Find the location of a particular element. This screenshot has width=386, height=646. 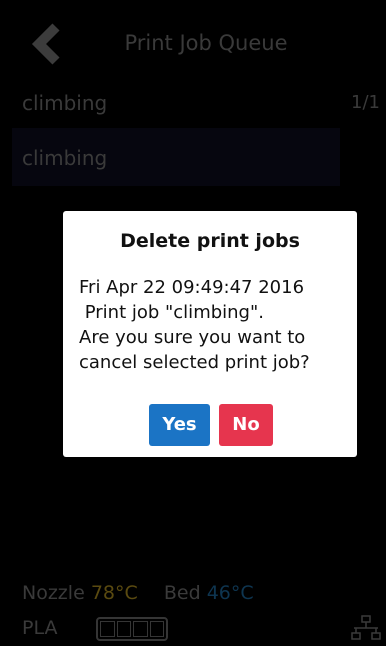

yes-button: Yes is located at coordinates (179, 425).